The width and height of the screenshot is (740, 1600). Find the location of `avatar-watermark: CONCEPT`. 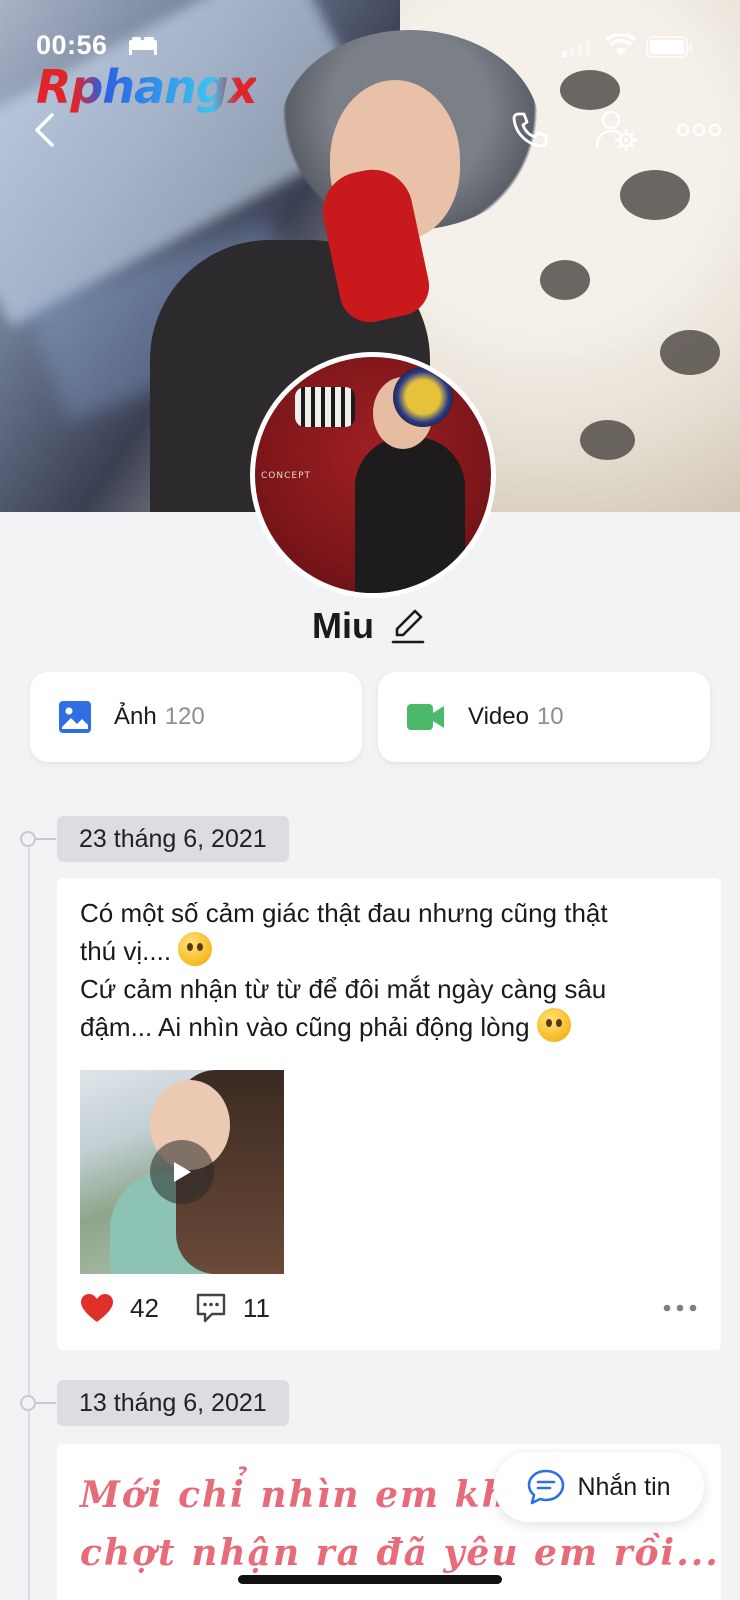

avatar-watermark: CONCEPT is located at coordinates (286, 476).